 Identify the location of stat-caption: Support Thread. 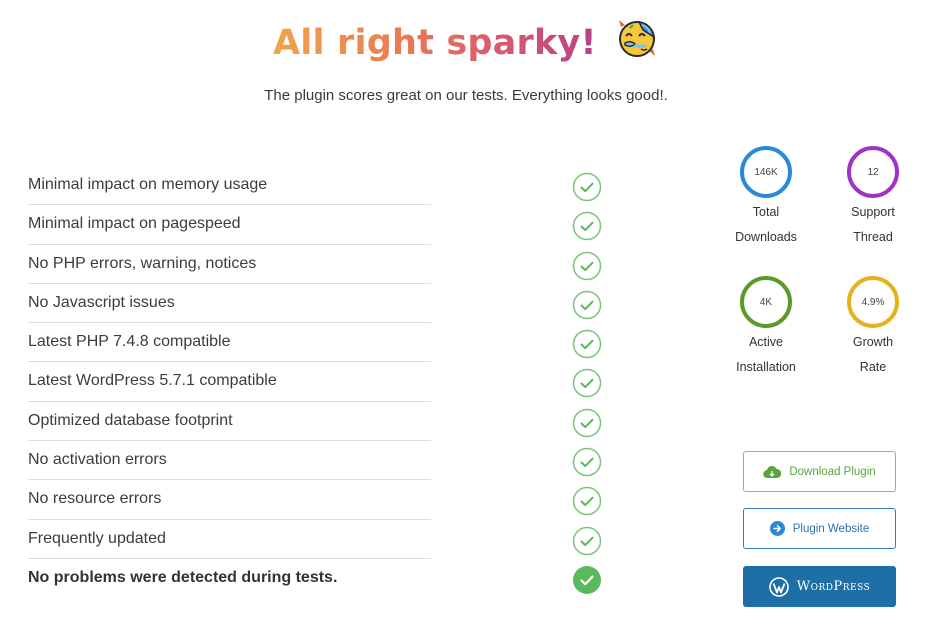
(873, 225).